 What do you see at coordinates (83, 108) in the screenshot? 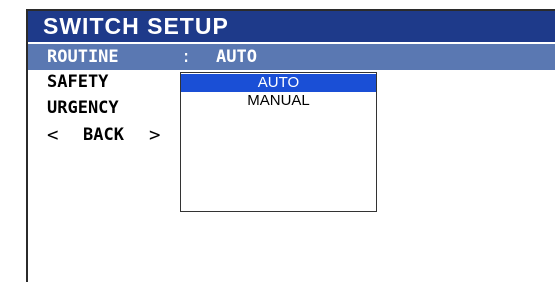
I see `menu-item-urgency: URGENCY` at bounding box center [83, 108].